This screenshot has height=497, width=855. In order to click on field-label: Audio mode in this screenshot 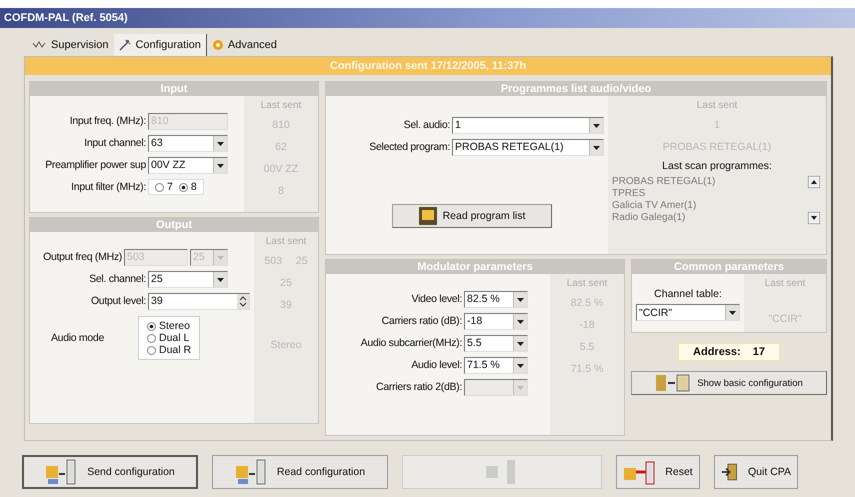, I will do `click(77, 338)`.